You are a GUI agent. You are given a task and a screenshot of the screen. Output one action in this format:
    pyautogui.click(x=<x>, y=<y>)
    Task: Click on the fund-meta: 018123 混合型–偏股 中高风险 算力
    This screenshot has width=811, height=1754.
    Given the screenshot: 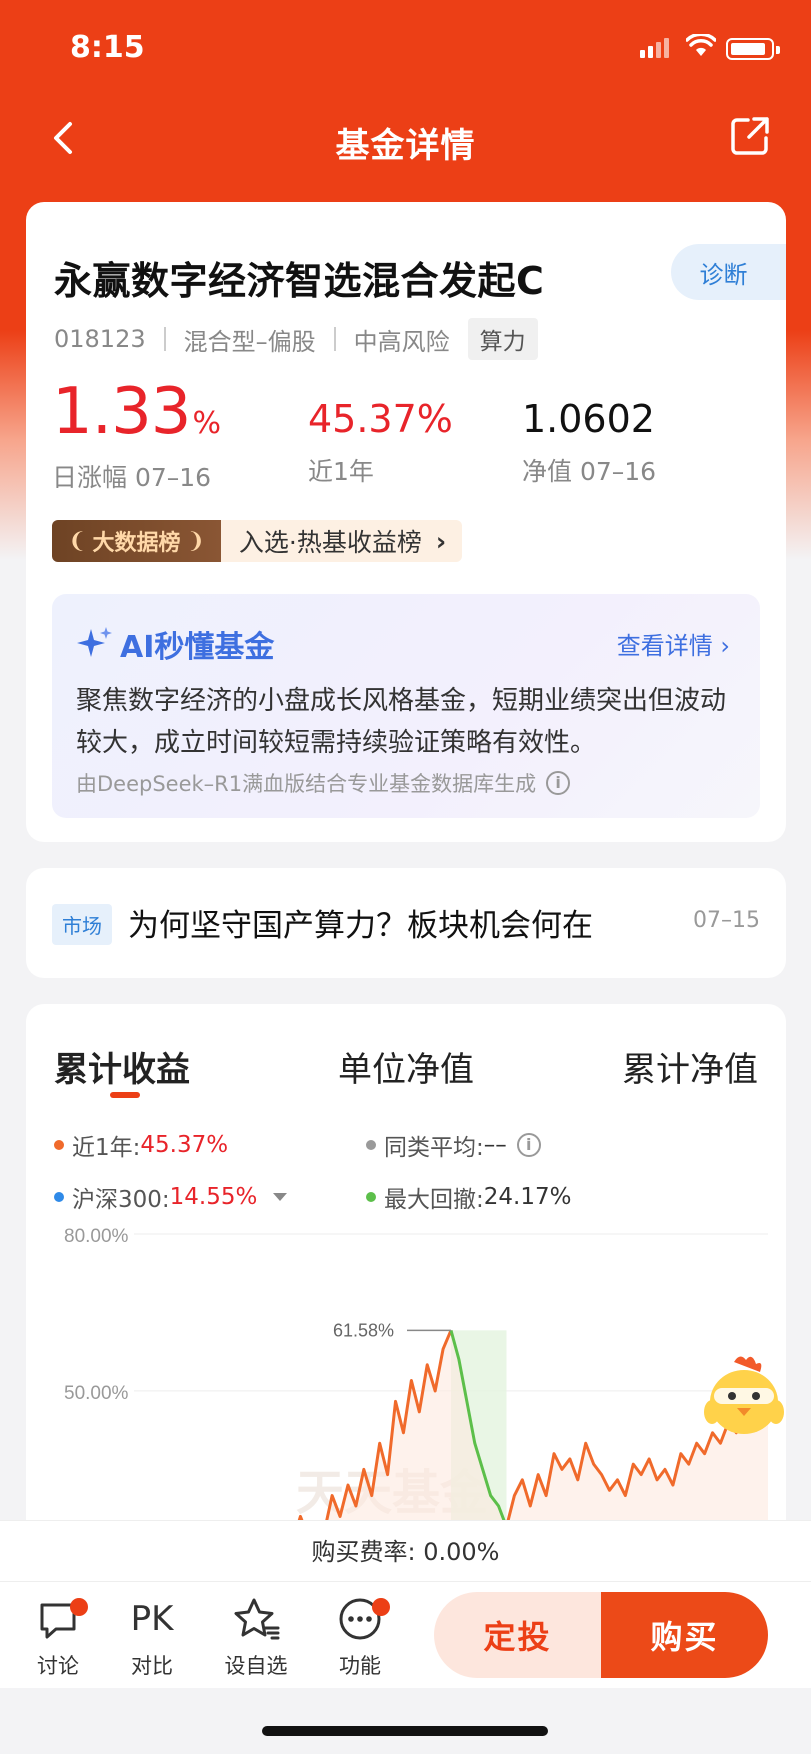 What is the action you would take?
    pyautogui.click(x=296, y=339)
    